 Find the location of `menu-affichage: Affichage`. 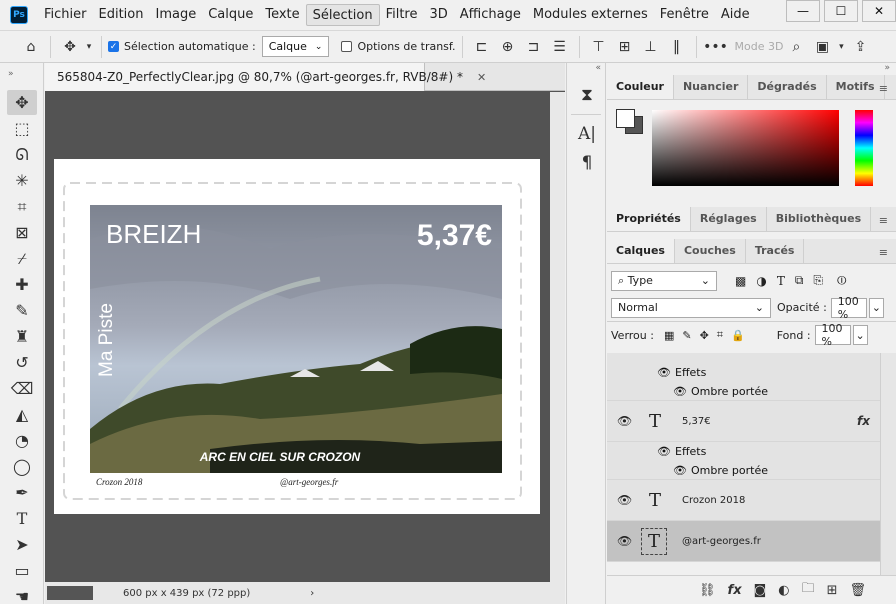

menu-affichage: Affichage is located at coordinates (490, 15).